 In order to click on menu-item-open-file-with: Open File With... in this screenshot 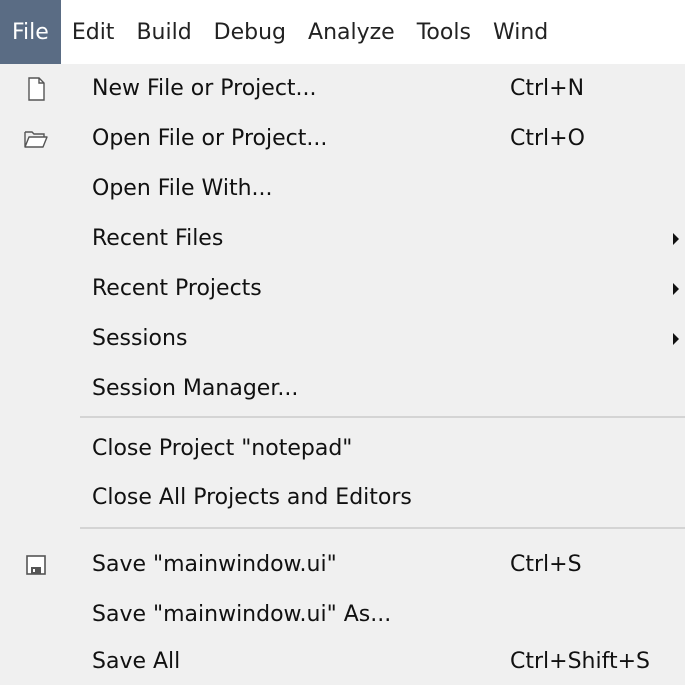, I will do `click(342, 189)`.